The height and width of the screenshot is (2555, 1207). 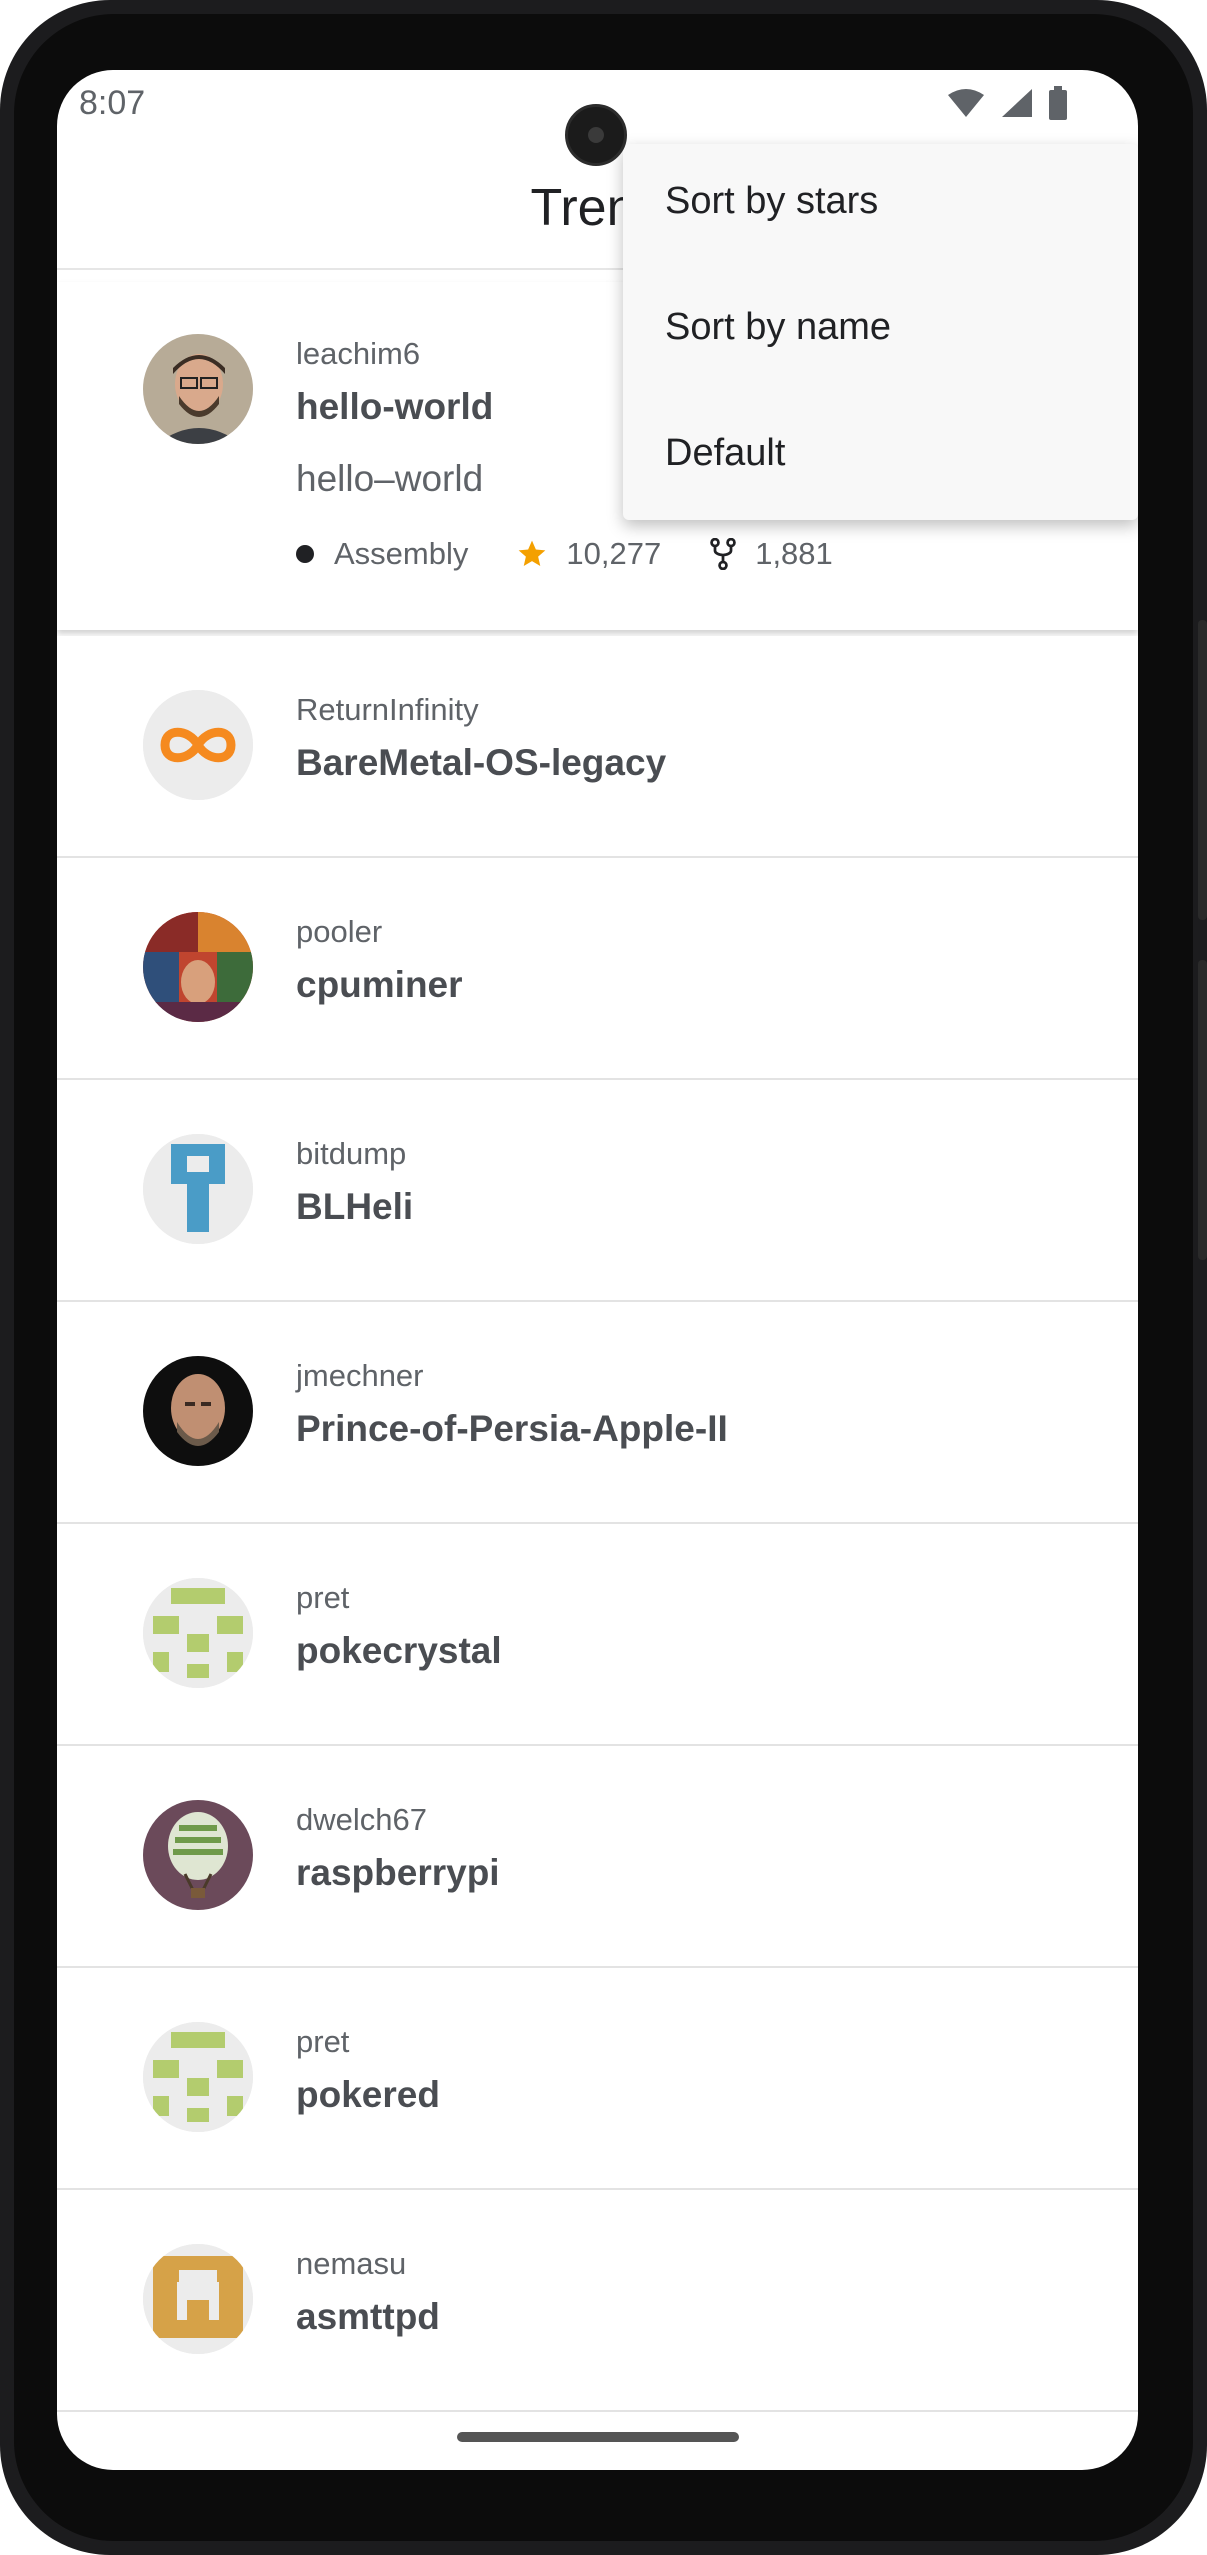 I want to click on status-icons, so click(x=1007, y=103).